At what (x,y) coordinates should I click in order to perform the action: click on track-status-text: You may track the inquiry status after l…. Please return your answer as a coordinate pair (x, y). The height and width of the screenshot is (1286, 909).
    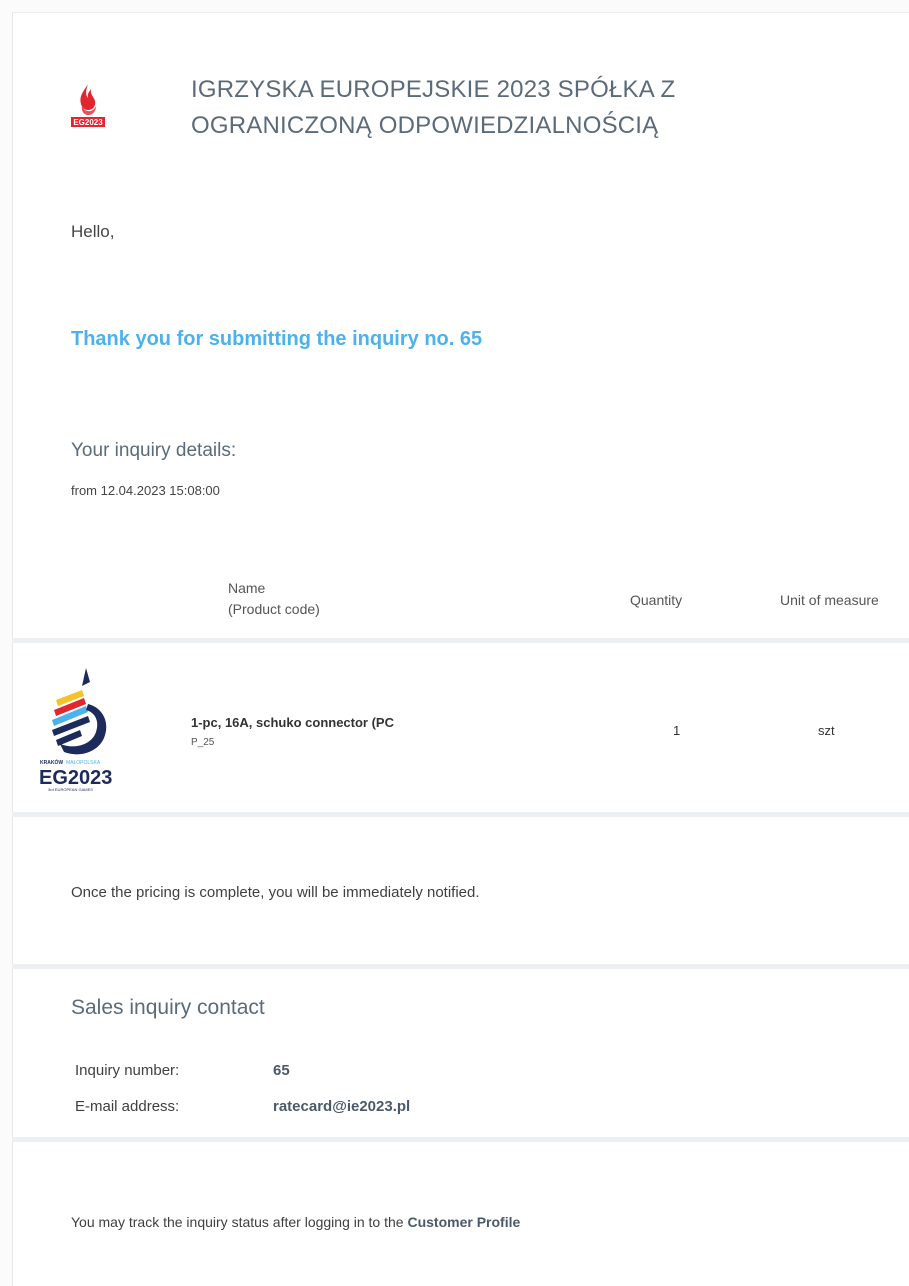
    Looking at the image, I should click on (295, 1222).